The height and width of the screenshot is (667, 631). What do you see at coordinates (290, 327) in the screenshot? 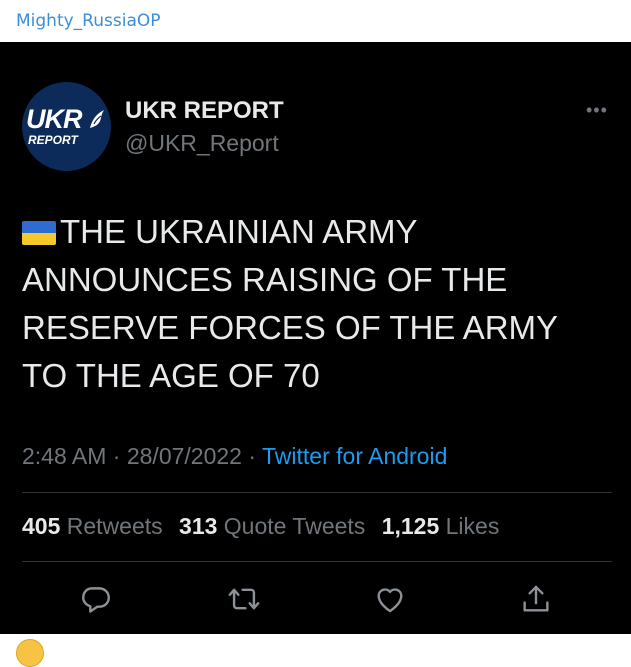
I see `tweet-text-line: RESERVE FORCES OF THE ARMY` at bounding box center [290, 327].